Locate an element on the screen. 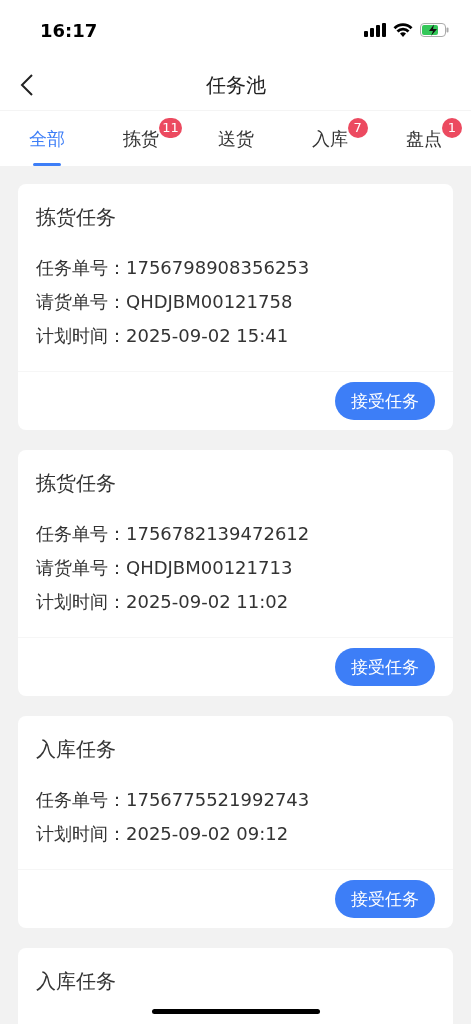  battery-charging-icon is located at coordinates (434, 30).